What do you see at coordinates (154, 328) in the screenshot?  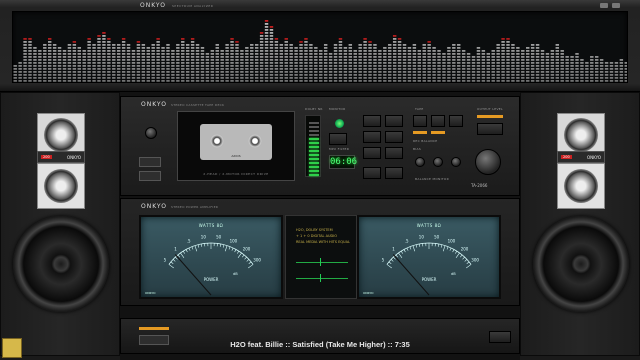 I see `tuner-indicator` at bounding box center [154, 328].